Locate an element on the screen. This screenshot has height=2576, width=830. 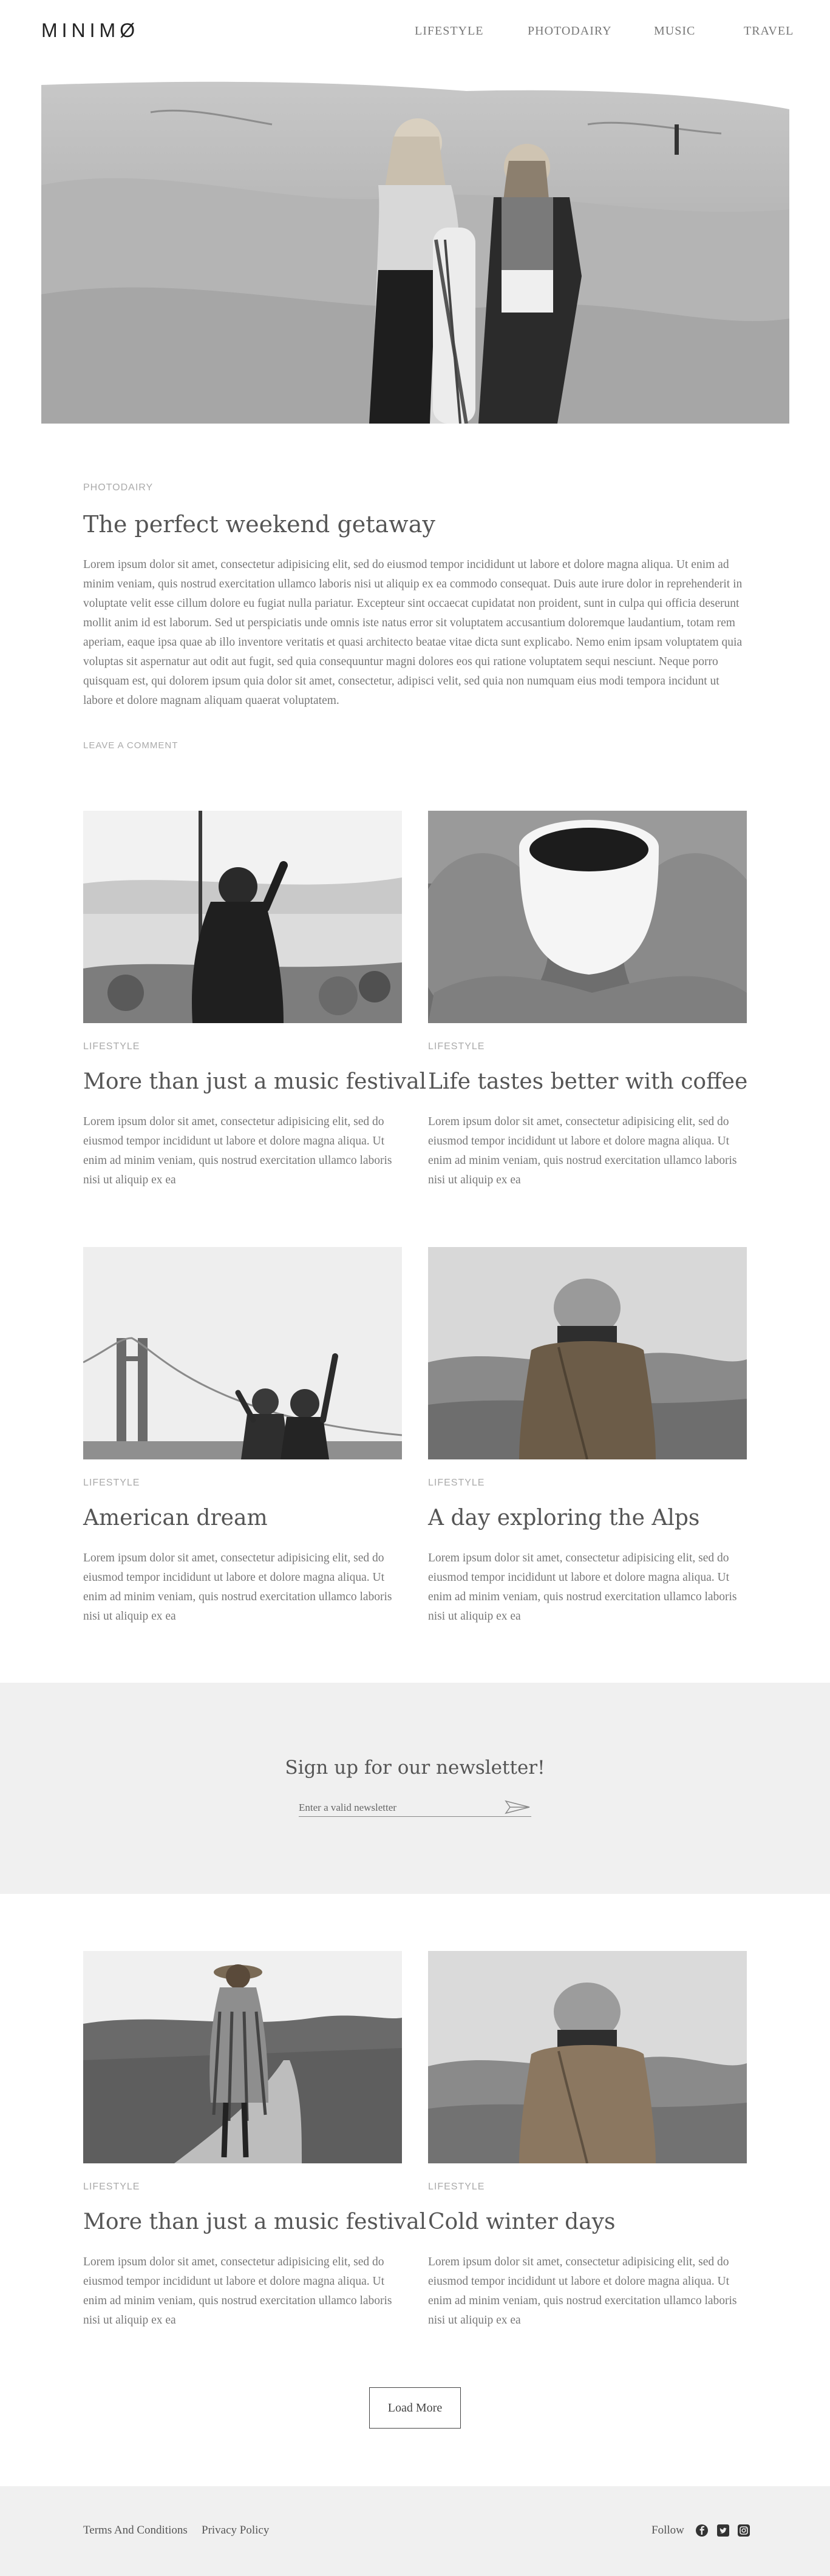
load-more-button: Load More is located at coordinates (415, 2408).